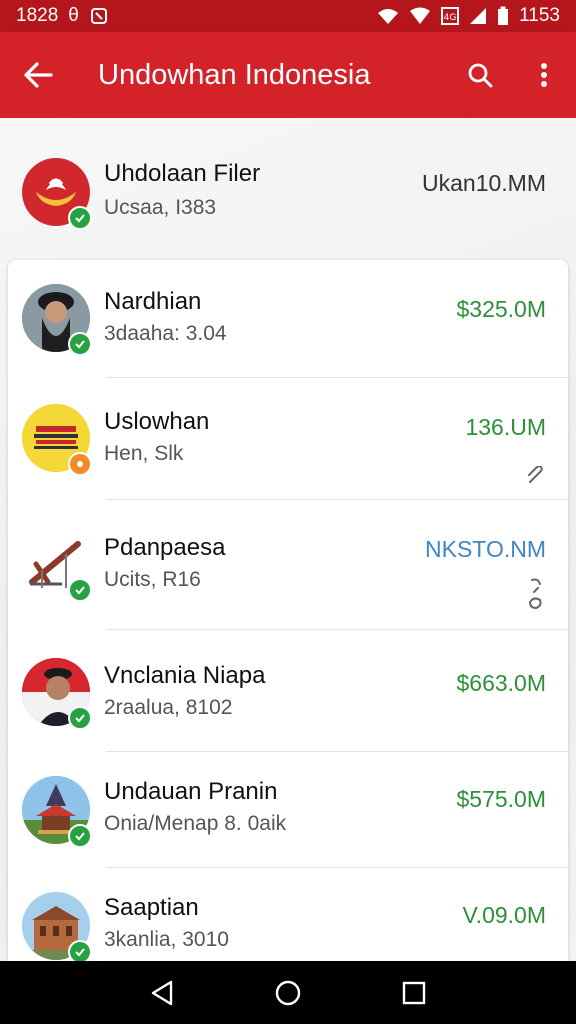 Image resolution: width=576 pixels, height=1024 pixels. Describe the element at coordinates (501, 683) in the screenshot. I see `item-amount: $663.0M` at that location.